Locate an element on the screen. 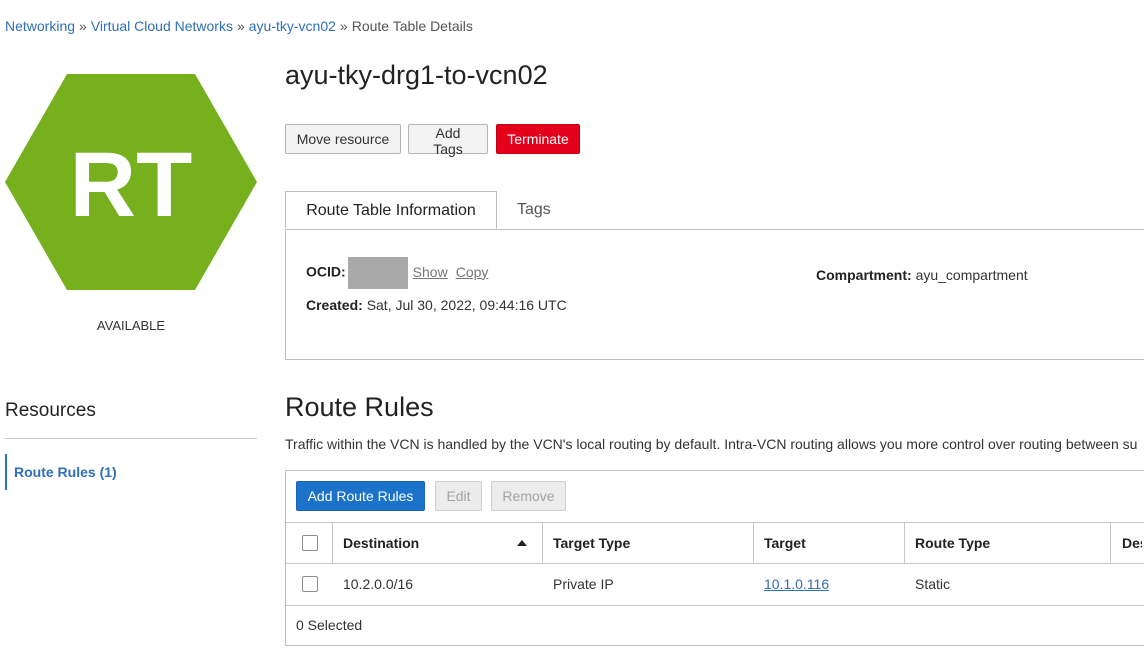 Image resolution: width=1144 pixels, height=664 pixels. breadcrumb-vcn: ayu-tky-vcn02 is located at coordinates (292, 26).